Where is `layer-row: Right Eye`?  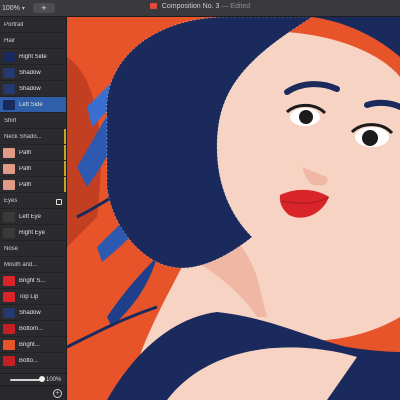 layer-row: Right Eye is located at coordinates (33, 233).